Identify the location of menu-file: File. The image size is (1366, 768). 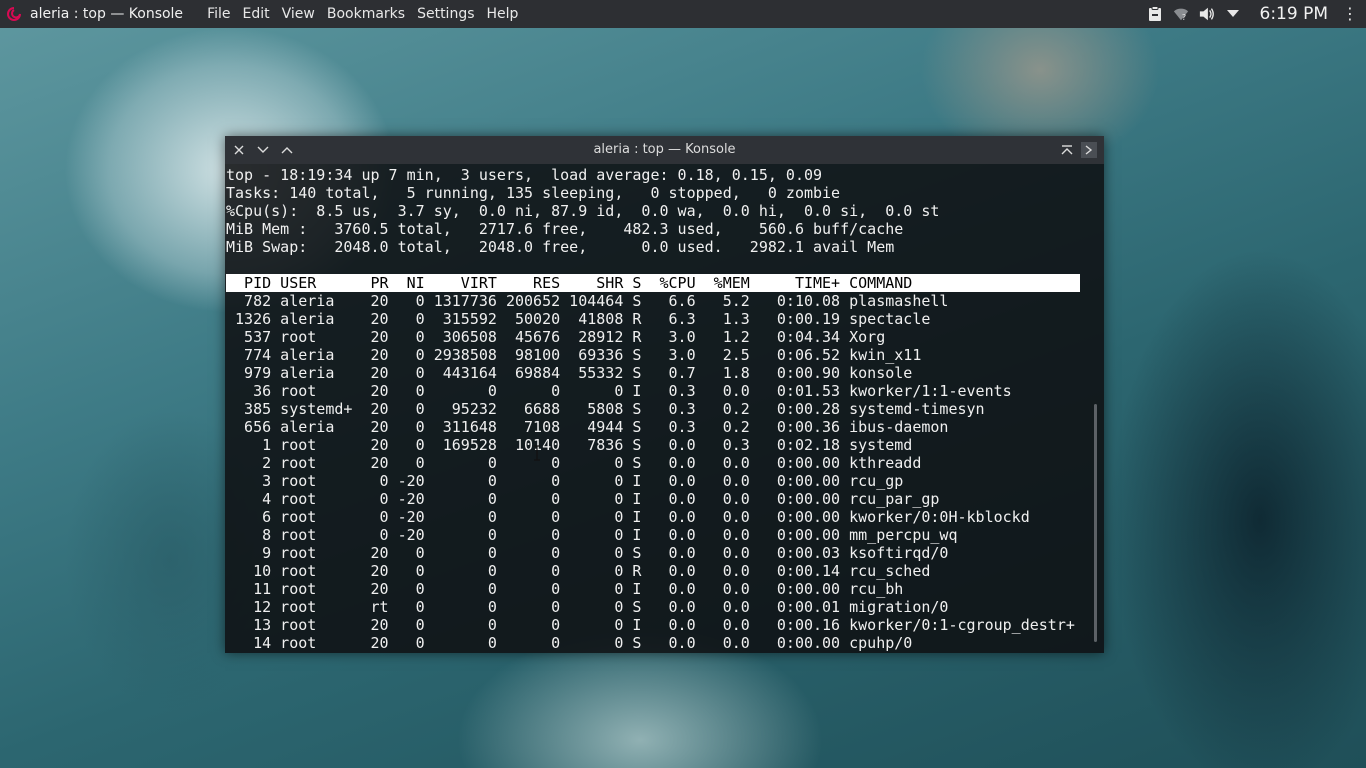
(218, 14).